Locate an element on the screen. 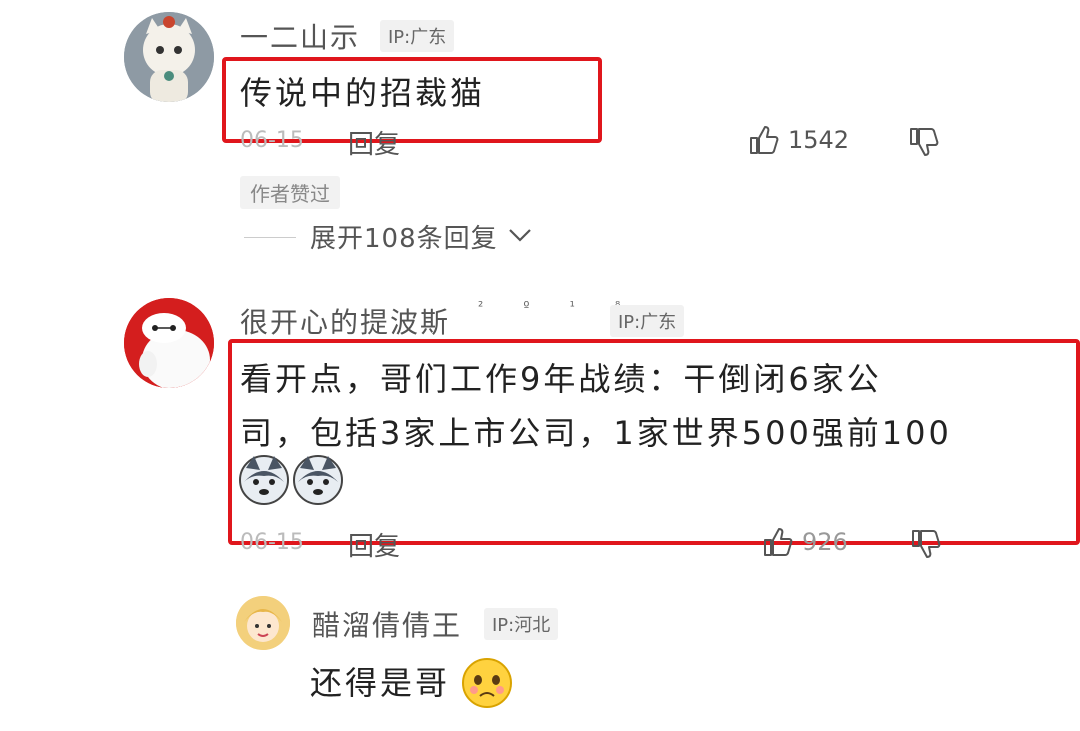 The width and height of the screenshot is (1080, 731). comment-text: 传说中的招裁猫 is located at coordinates (363, 93).